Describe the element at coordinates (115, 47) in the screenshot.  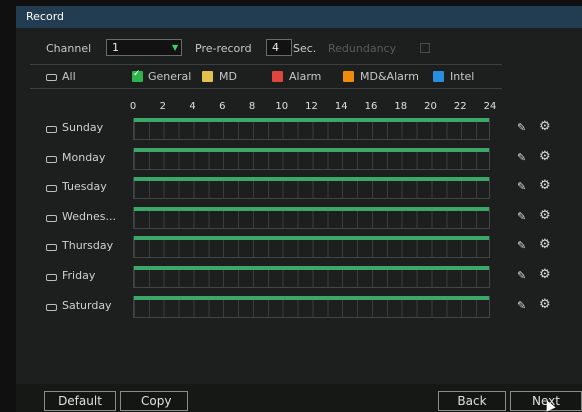
I see `channel-value: 1` at that location.